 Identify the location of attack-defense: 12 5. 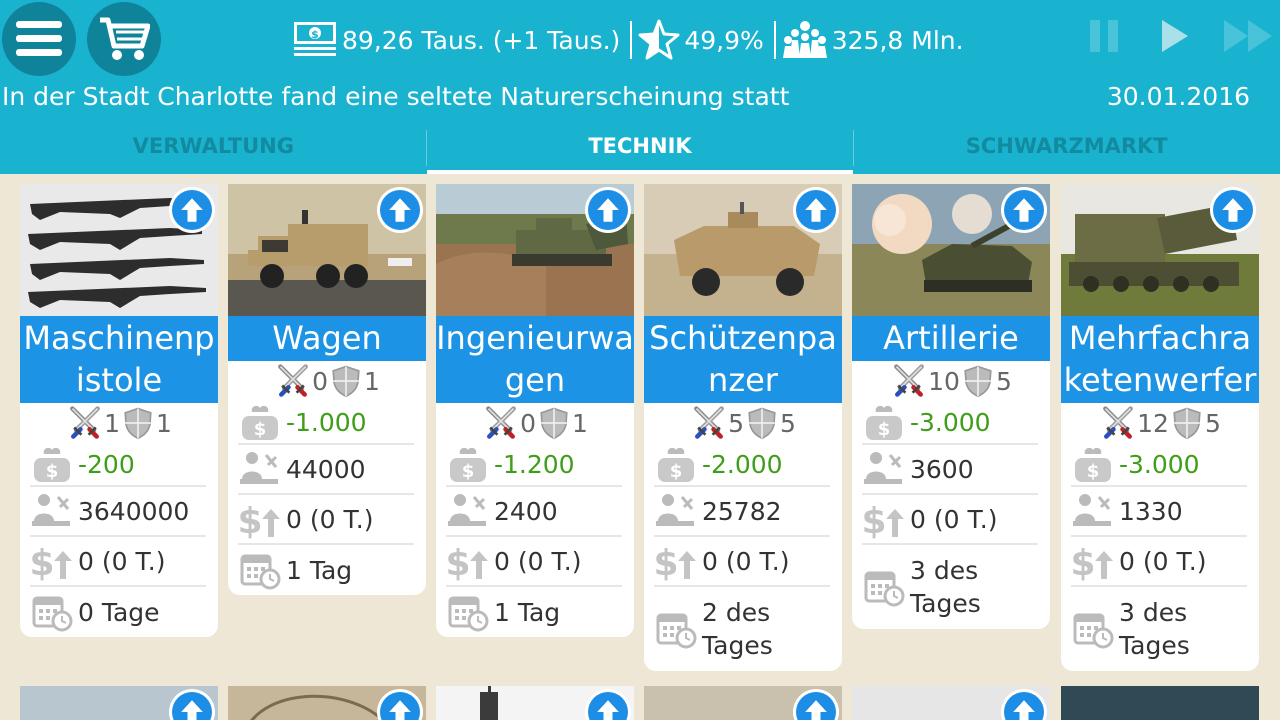
(1160, 423).